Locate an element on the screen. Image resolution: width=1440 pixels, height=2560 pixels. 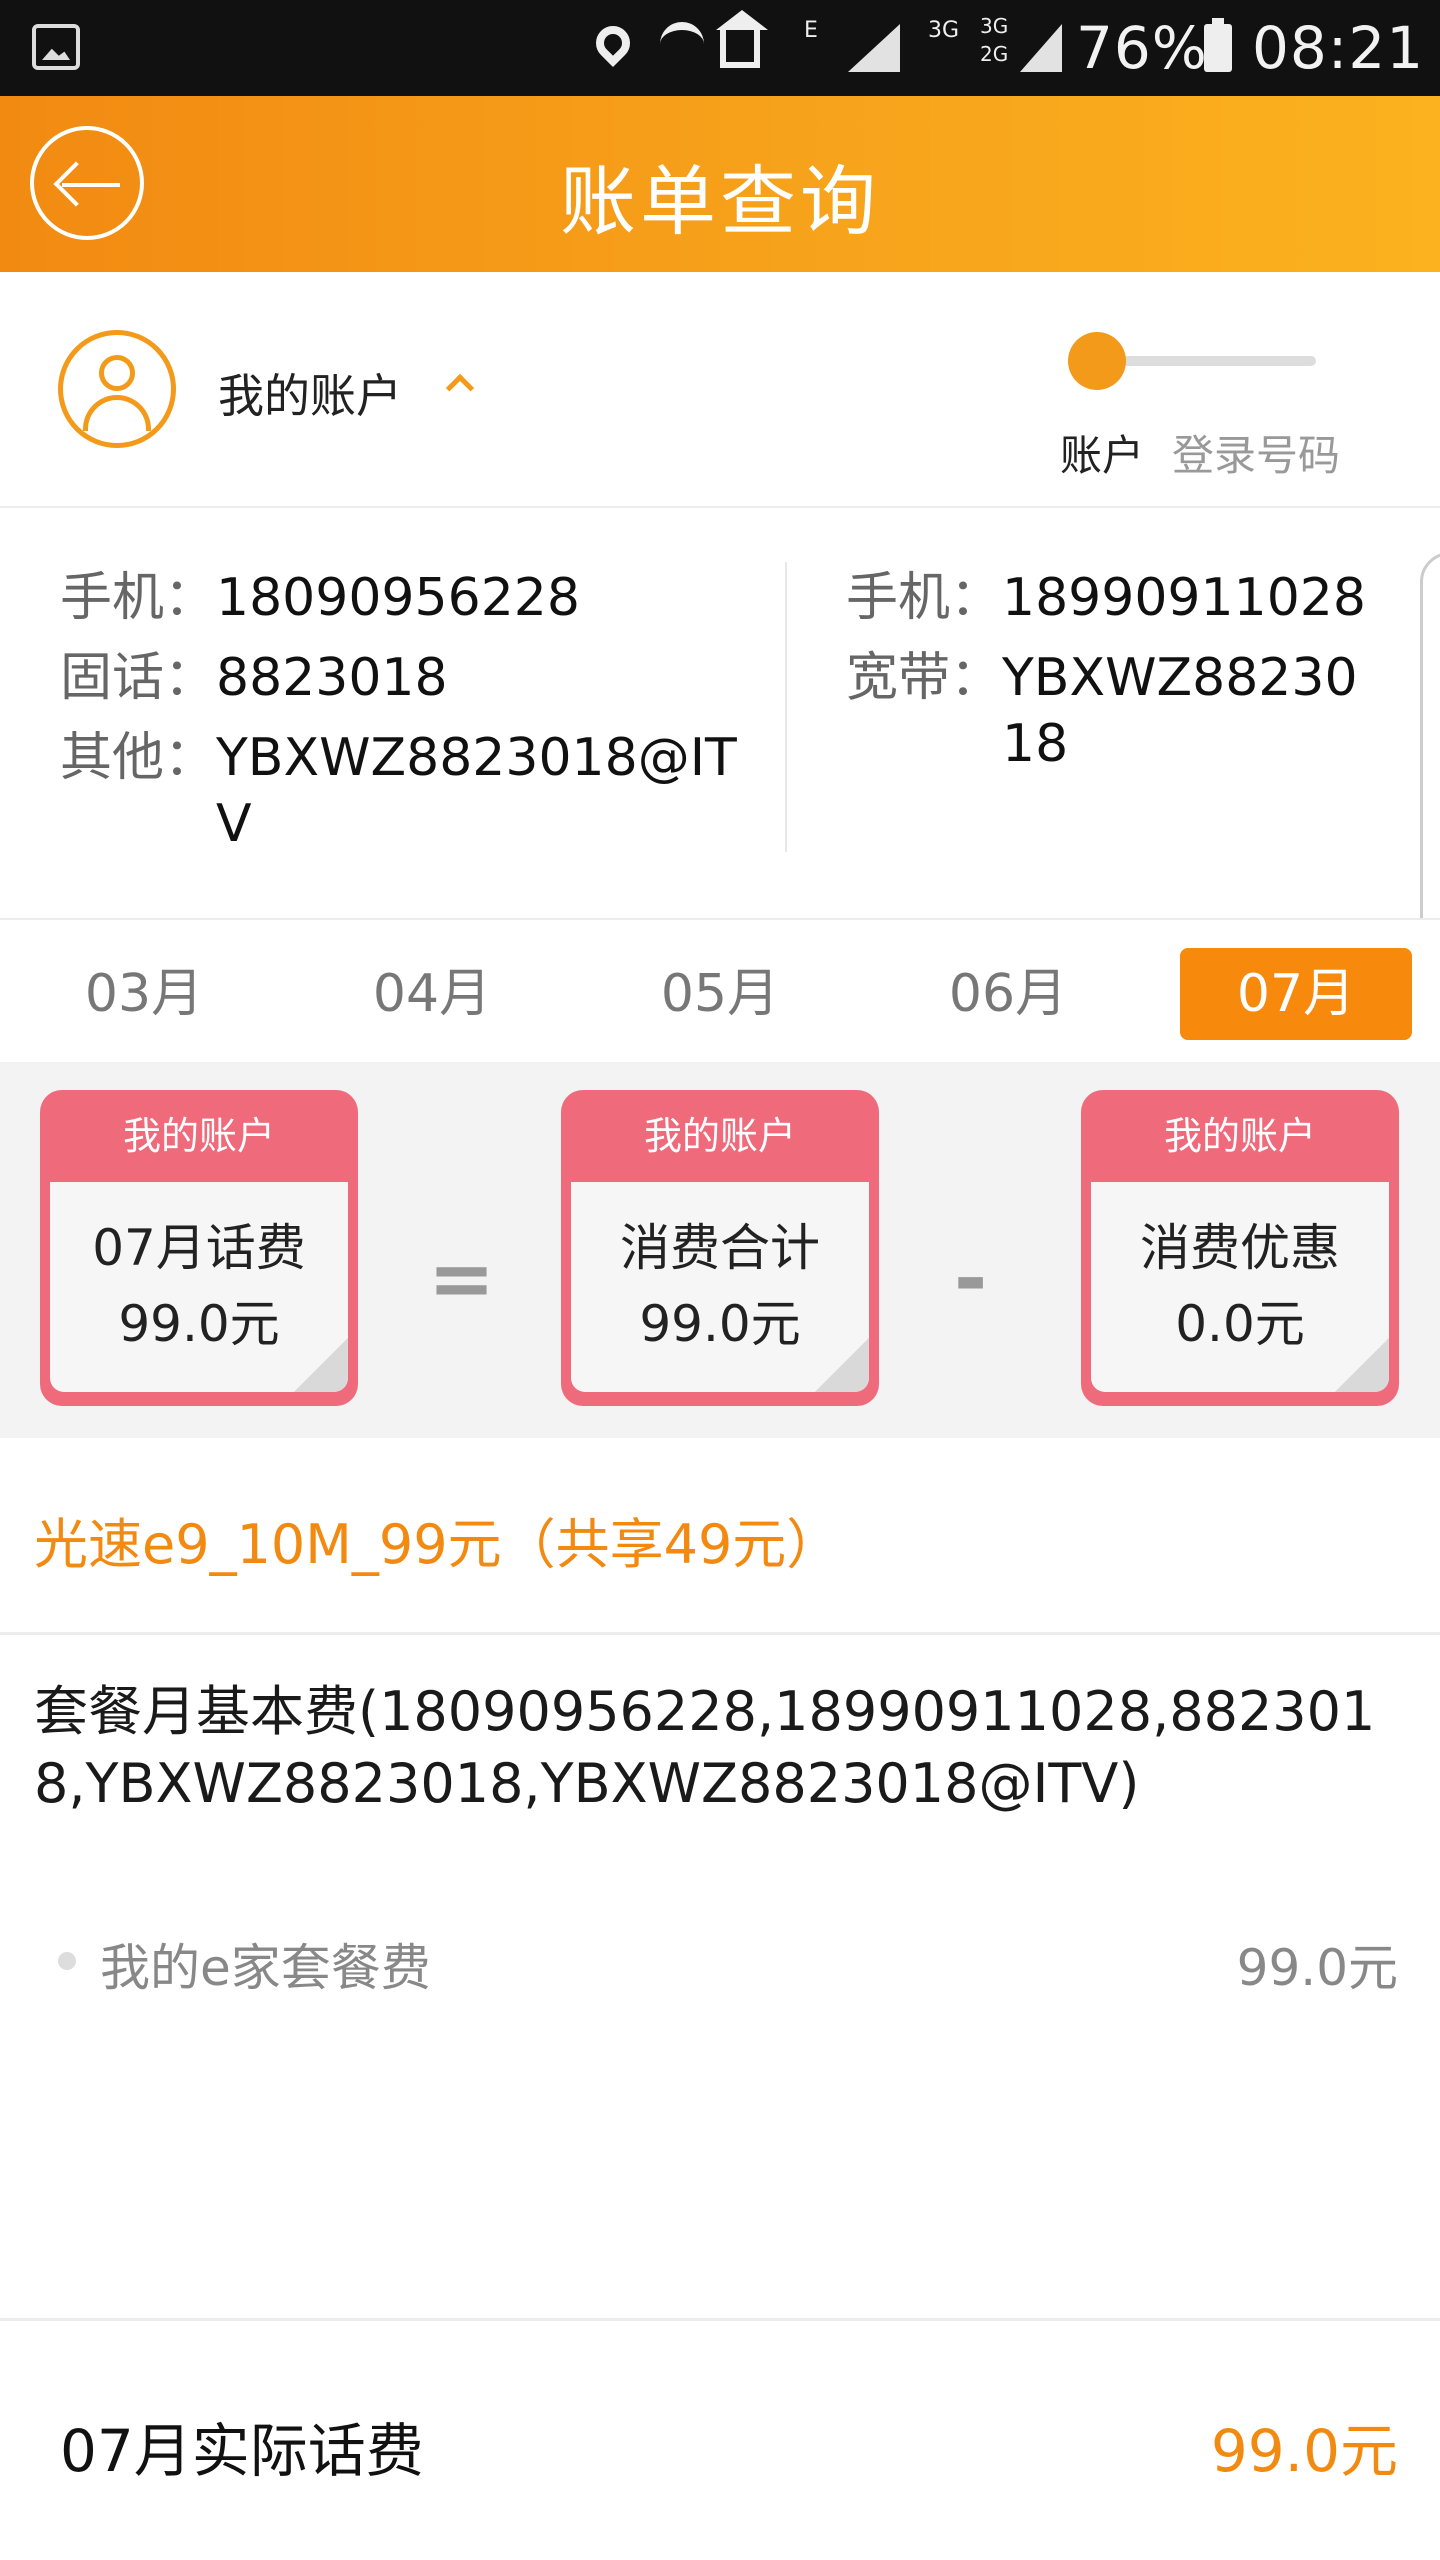
package-title: 光速e9_10M_99元（共享49元） is located at coordinates (437, 1544).